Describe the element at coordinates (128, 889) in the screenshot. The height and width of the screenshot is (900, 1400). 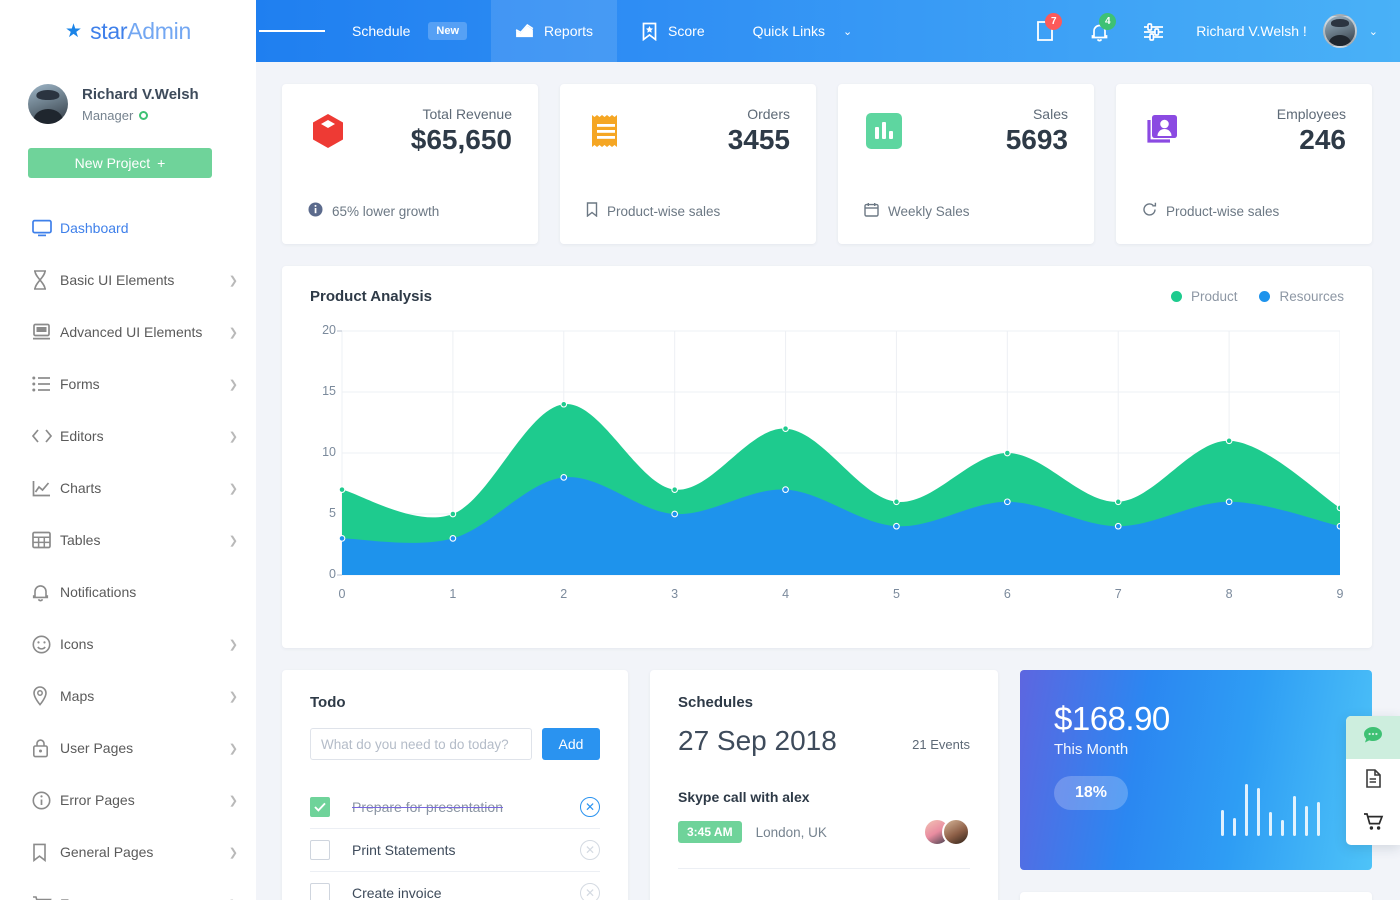
I see `sidebar-item-ecommerce: Ecommerce❯` at that location.